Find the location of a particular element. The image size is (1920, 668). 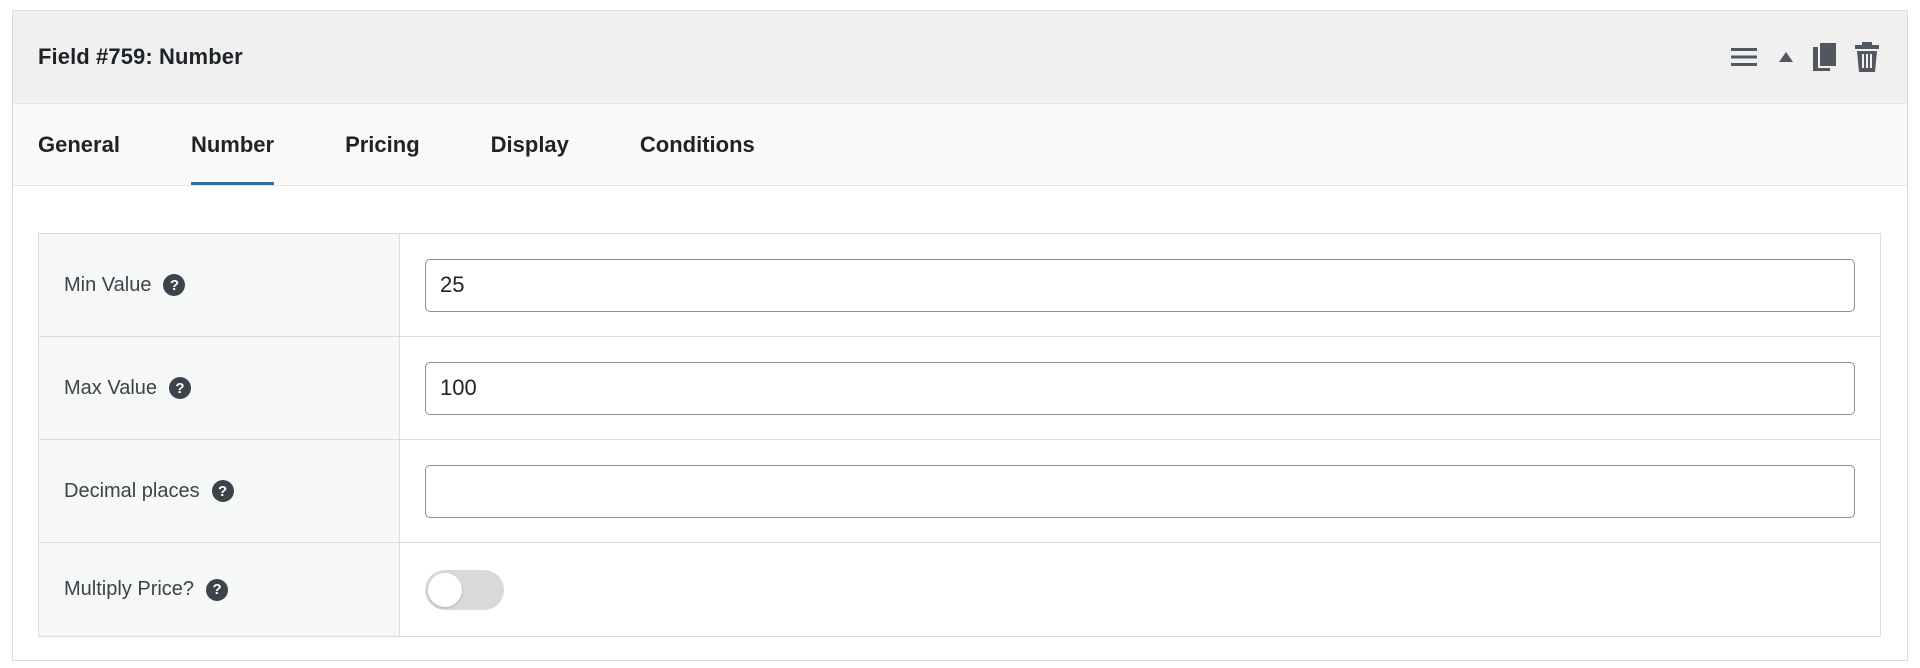

min-value-cell is located at coordinates (1140, 285).